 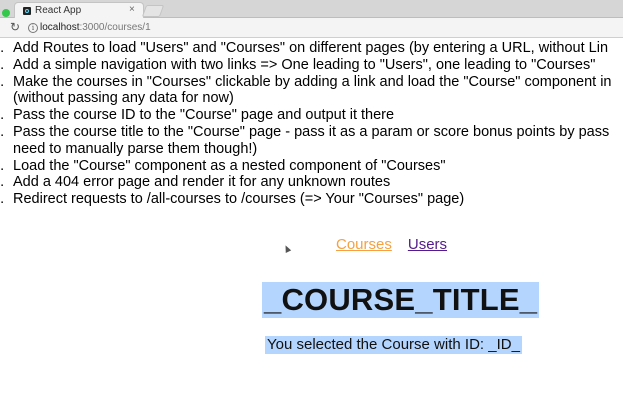 What do you see at coordinates (2, 64) in the screenshot?
I see `instruction-number: 2.` at bounding box center [2, 64].